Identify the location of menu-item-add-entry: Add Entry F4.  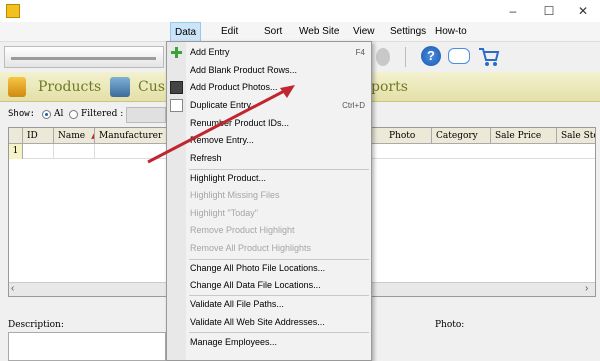
(269, 52).